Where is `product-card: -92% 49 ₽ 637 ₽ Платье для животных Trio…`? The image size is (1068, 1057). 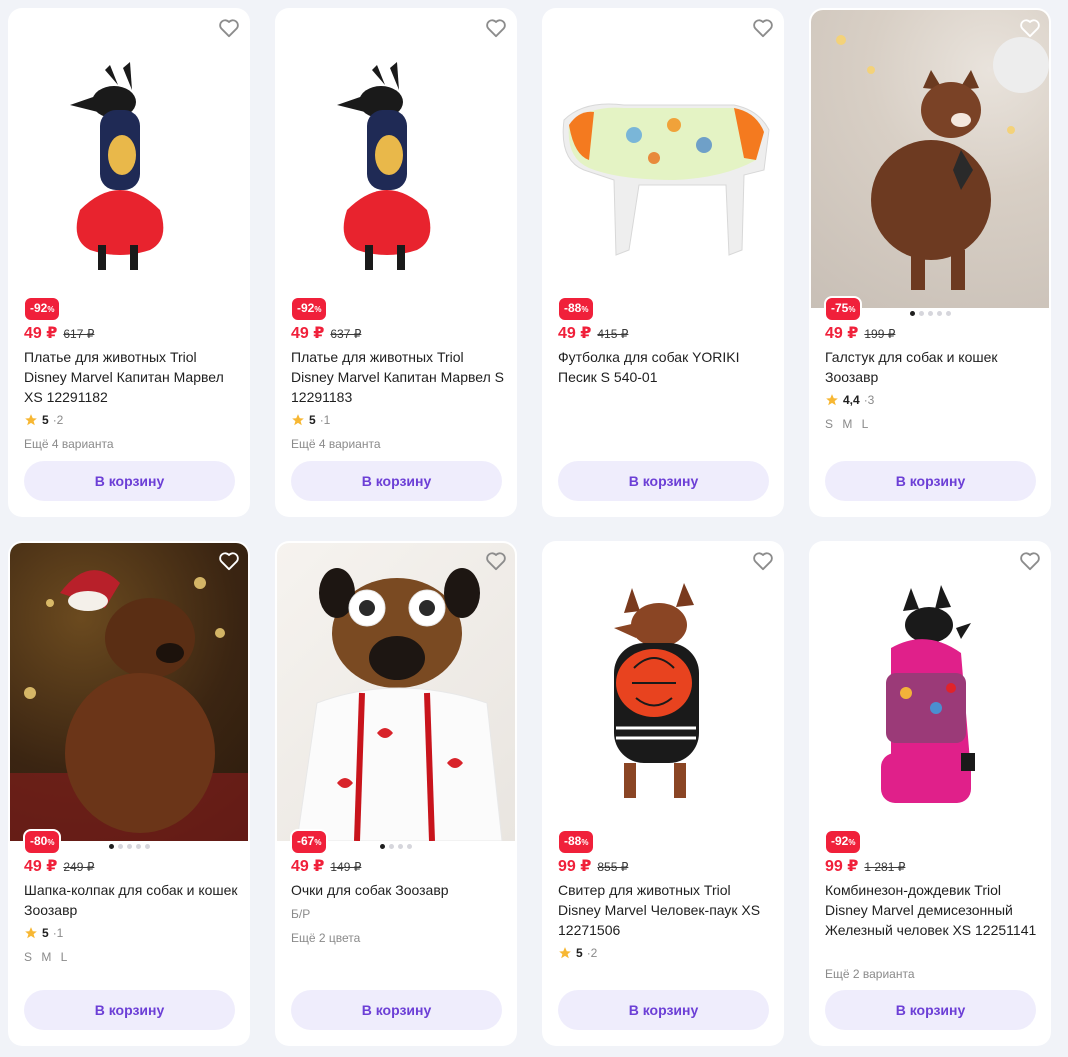
product-card: -92% 49 ₽ 637 ₽ Платье для животных Trio… is located at coordinates (396, 262).